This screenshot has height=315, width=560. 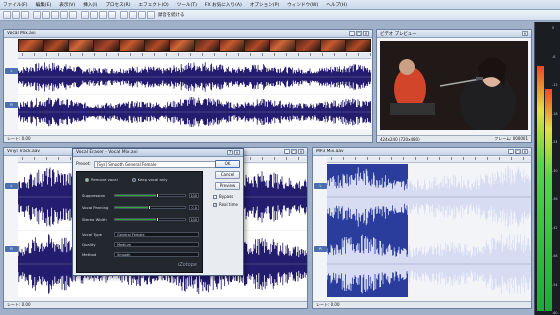 I want to click on video-frame, so click(x=454, y=85).